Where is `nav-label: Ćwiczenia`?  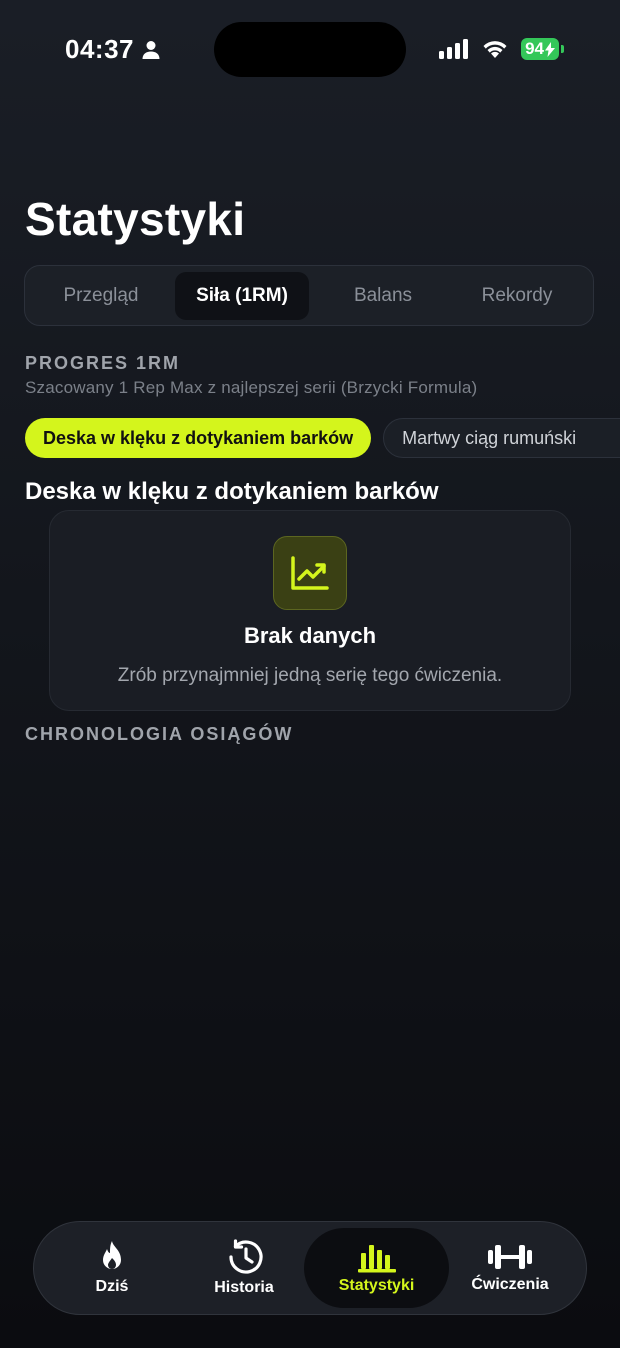 nav-label: Ćwiczenia is located at coordinates (510, 1284).